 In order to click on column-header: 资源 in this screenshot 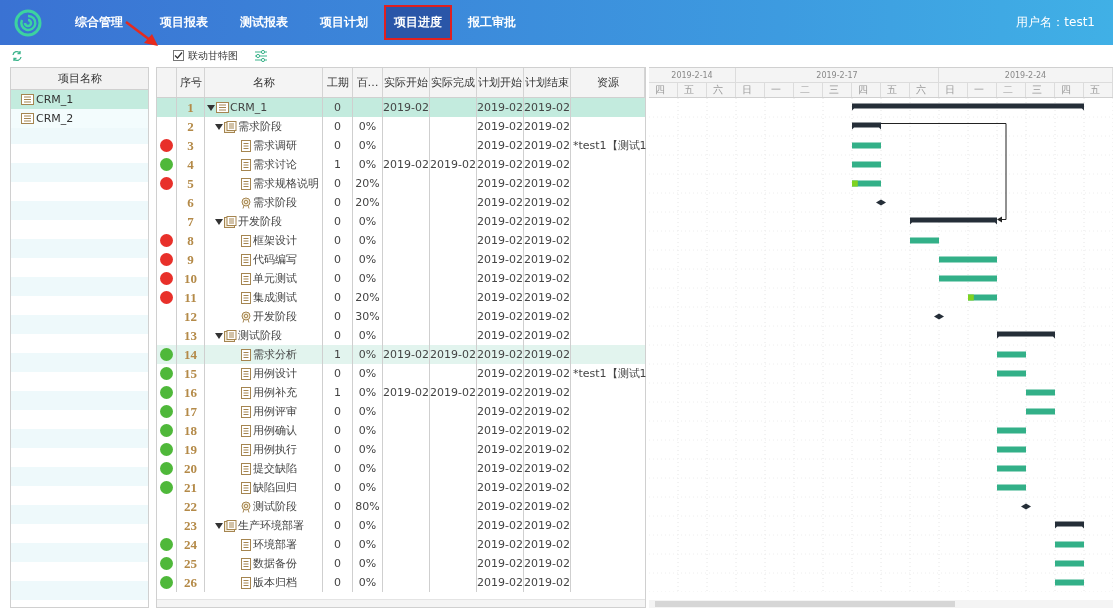, I will do `click(608, 82)`.